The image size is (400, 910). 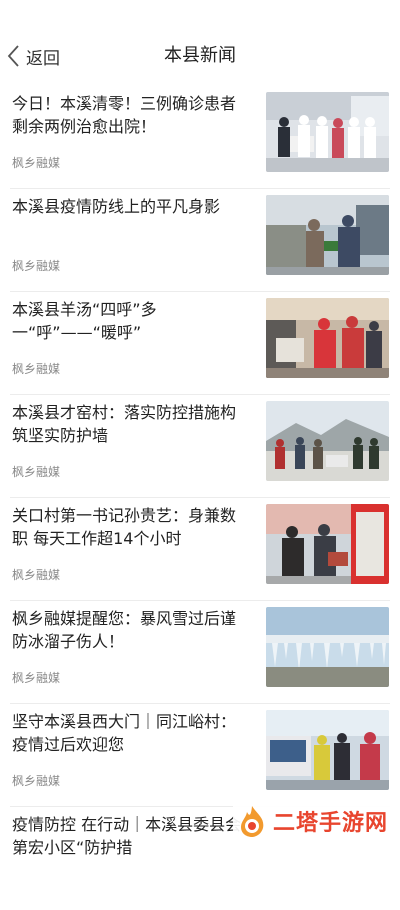 I want to click on news-item: 坚守本溪县西大门｜同江峪村：疫情过后欢迎您 枫乡融媒, so click(x=200, y=755).